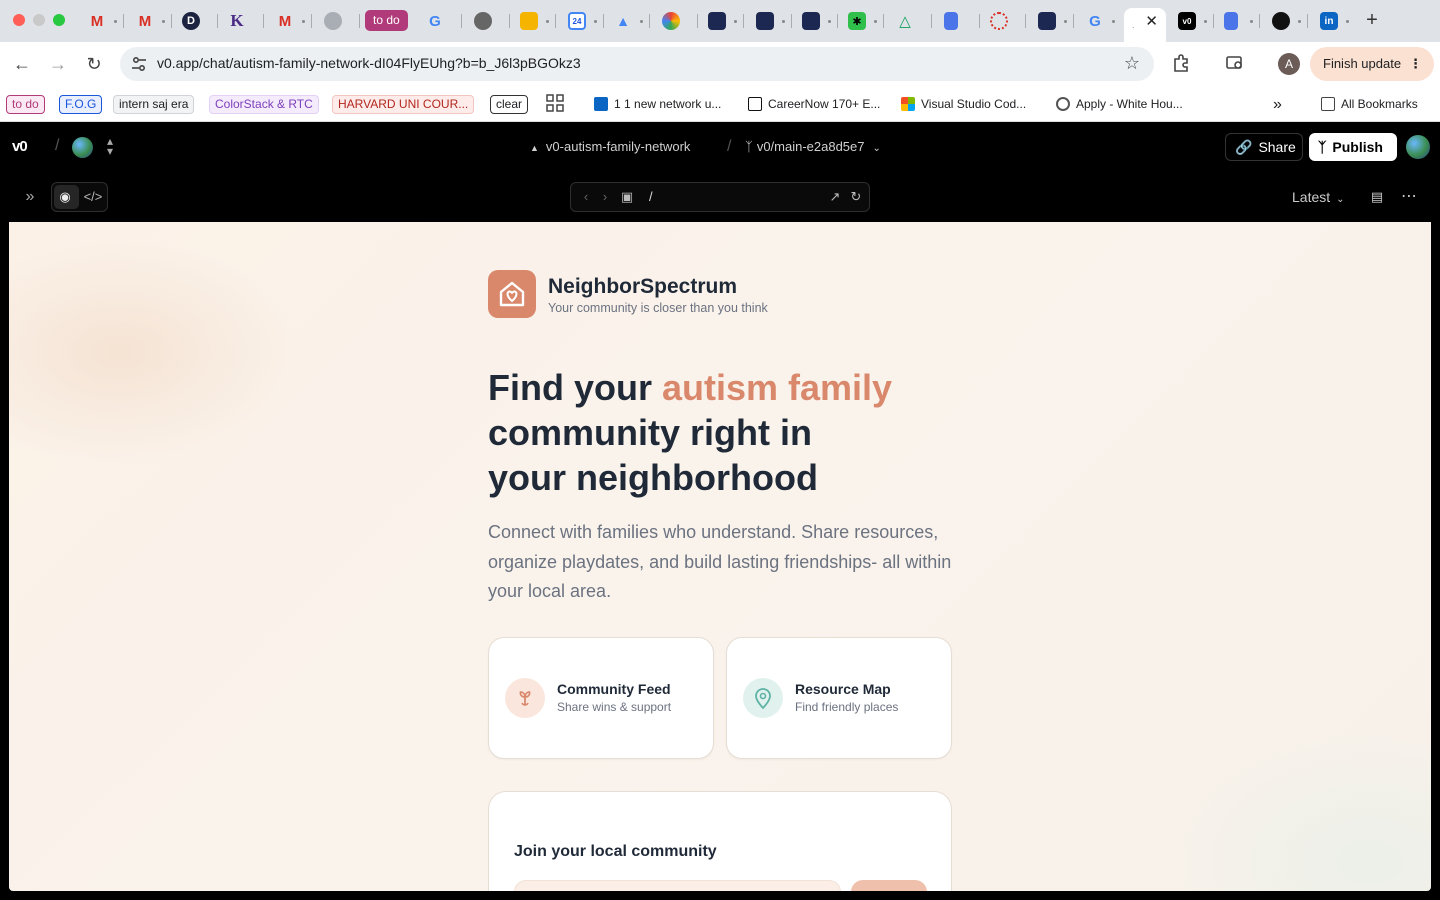 The image size is (1440, 900). Describe the element at coordinates (1409, 197) in the screenshot. I see `more-options-icon: ⋯` at that location.